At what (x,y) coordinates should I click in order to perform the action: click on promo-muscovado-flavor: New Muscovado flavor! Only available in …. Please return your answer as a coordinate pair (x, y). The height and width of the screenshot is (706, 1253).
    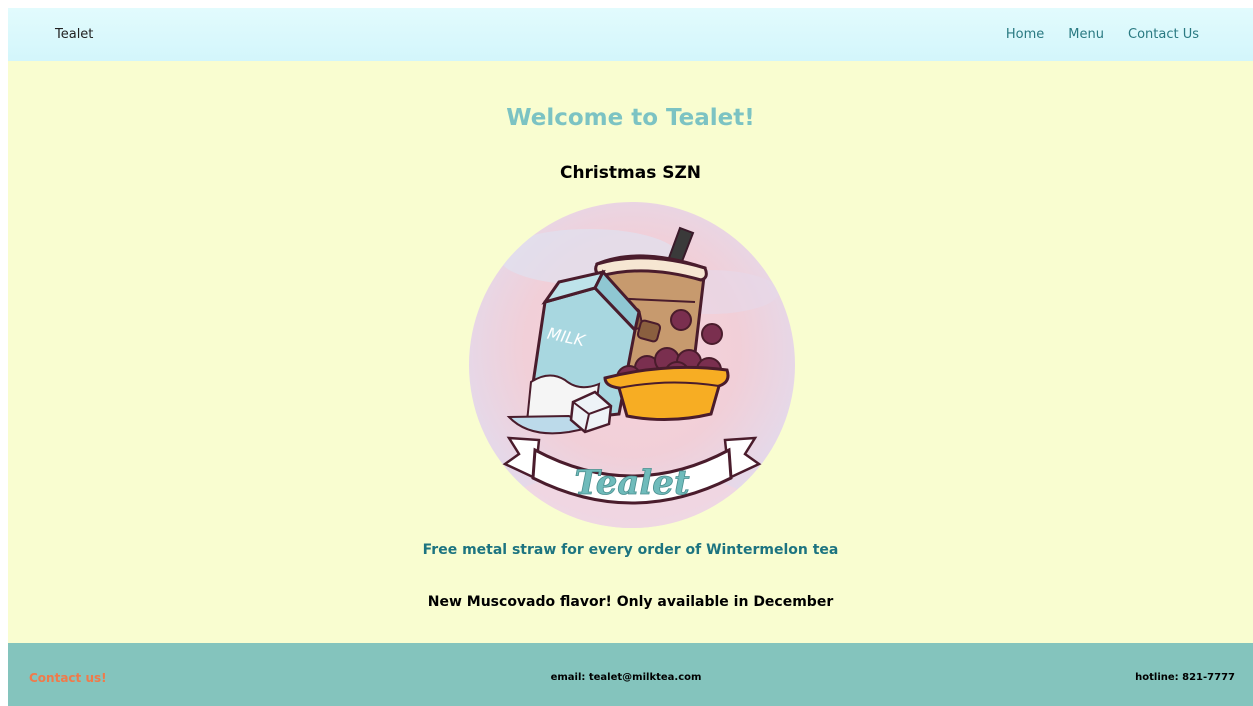
    Looking at the image, I should click on (630, 602).